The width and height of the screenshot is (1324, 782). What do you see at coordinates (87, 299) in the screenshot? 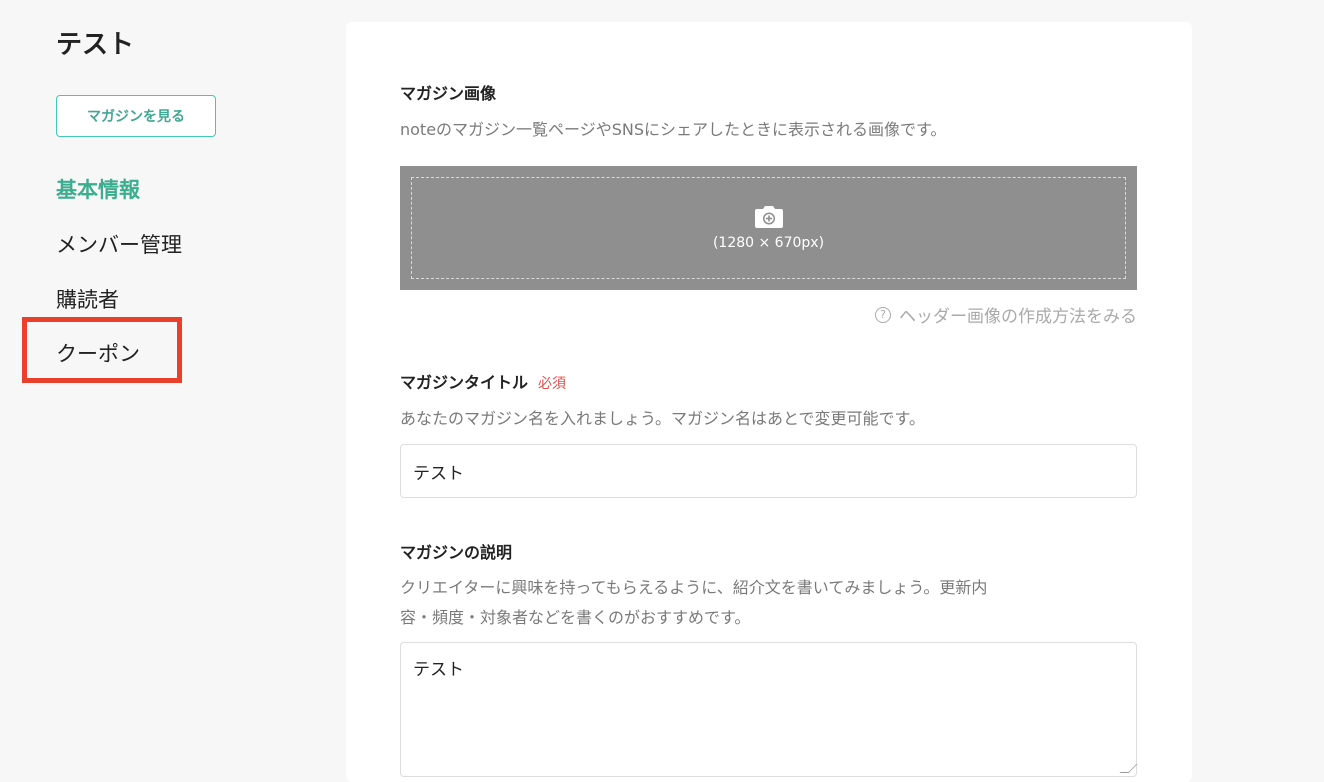
I see `nav-item-subscribers: 購読者` at bounding box center [87, 299].